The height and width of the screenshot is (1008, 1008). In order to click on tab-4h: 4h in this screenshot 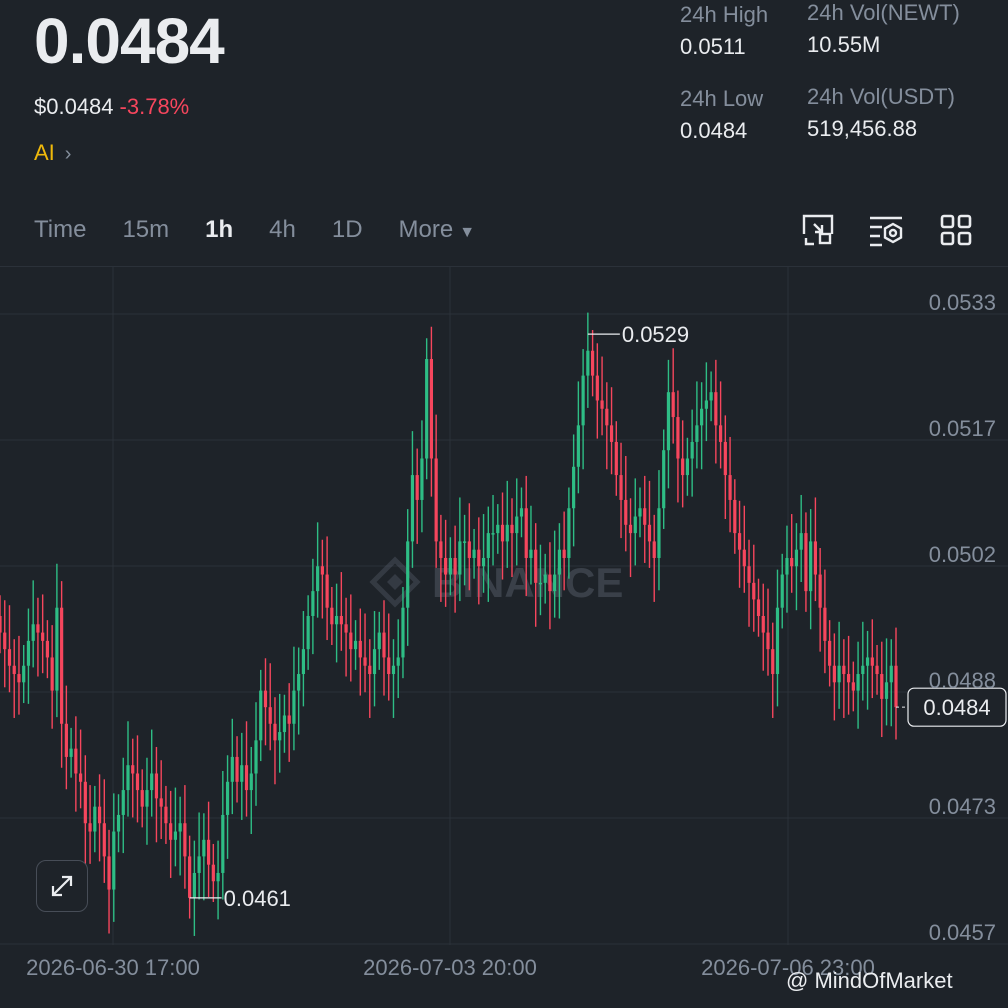, I will do `click(282, 230)`.